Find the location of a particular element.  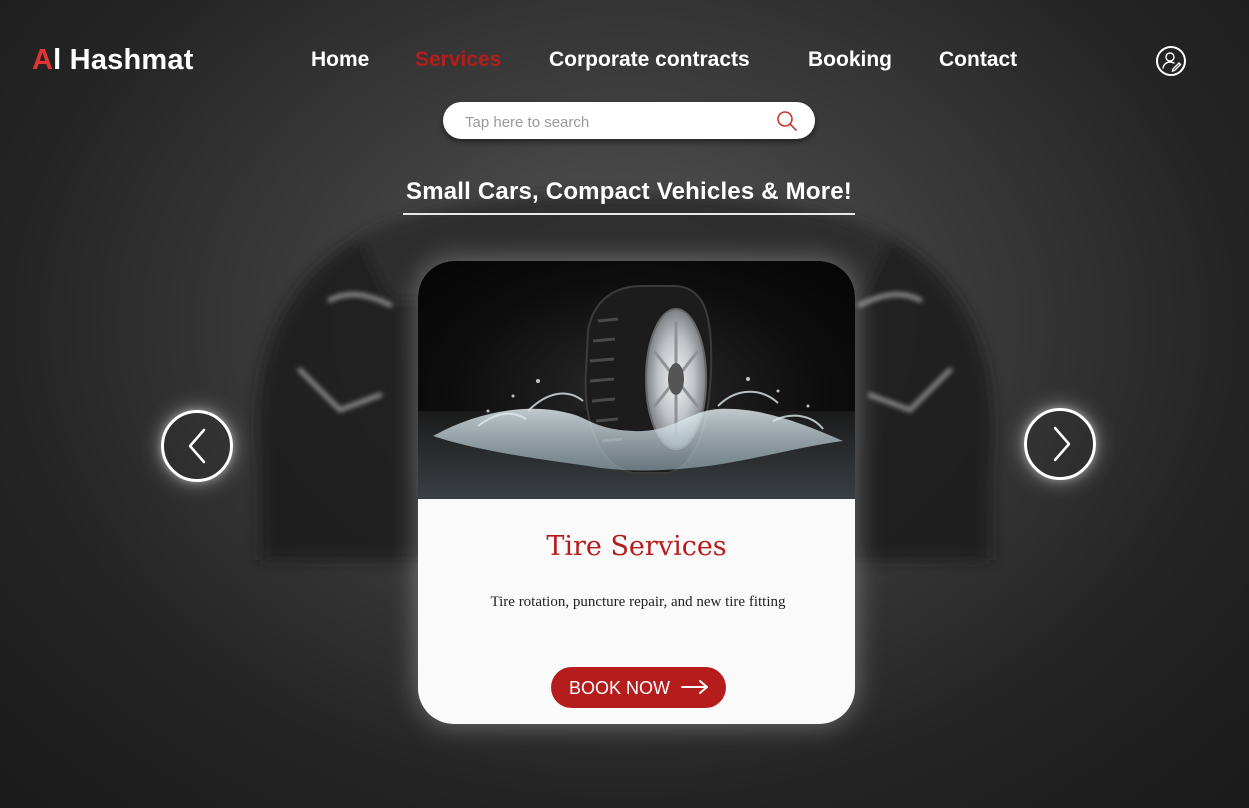

chevron-right-icon is located at coordinates (1062, 444).